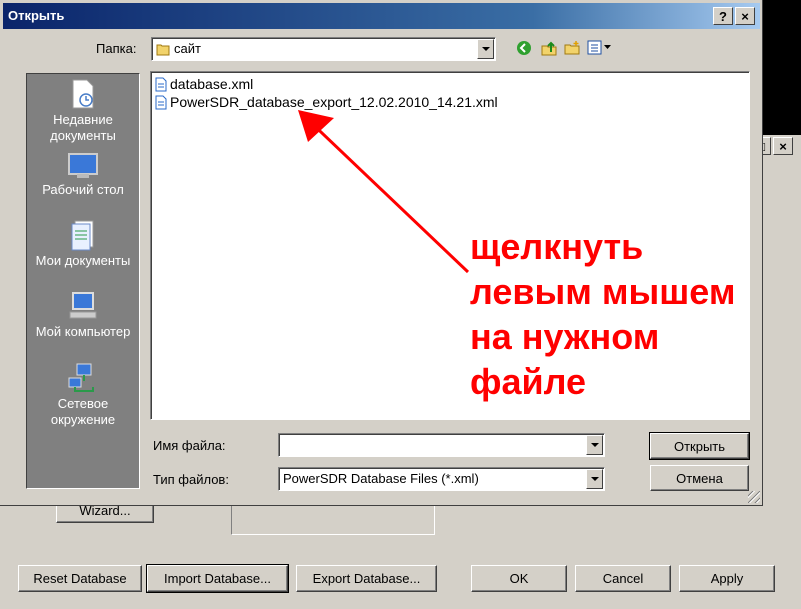 This screenshot has height=609, width=801. Describe the element at coordinates (557, 246) in the screenshot. I see `annotation-line: щелкнуть` at that location.